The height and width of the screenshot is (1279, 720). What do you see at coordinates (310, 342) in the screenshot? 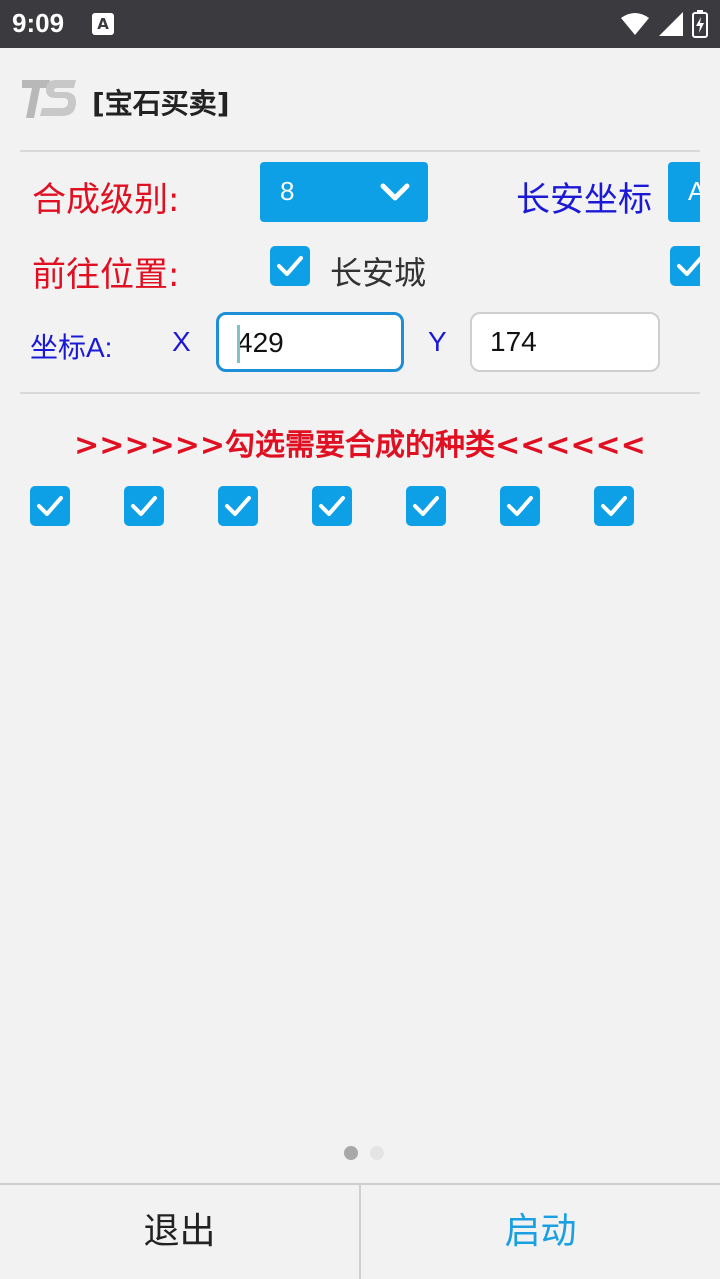
I see `x-coordinate-input: 429` at bounding box center [310, 342].